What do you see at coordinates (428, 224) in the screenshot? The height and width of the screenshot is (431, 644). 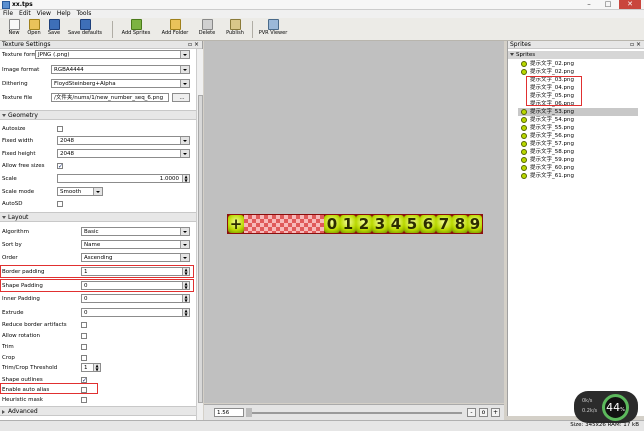 I see `sprite-glyph: 6` at bounding box center [428, 224].